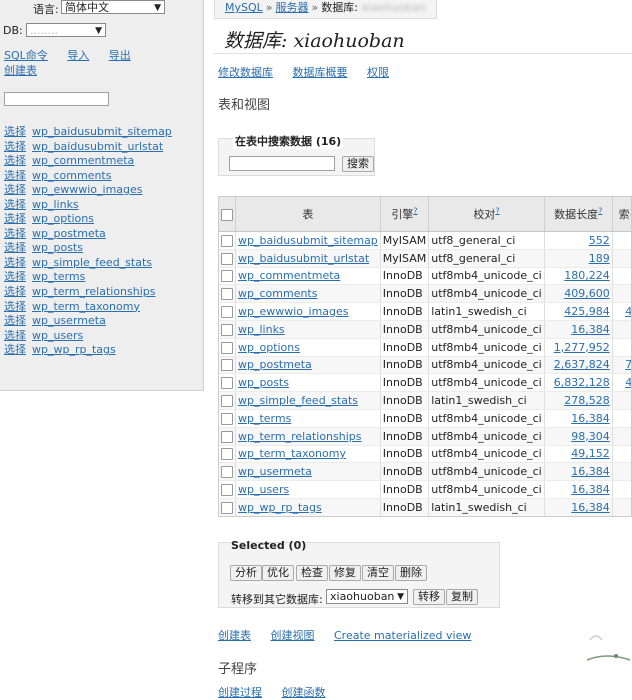 Image resolution: width=632 pixels, height=700 pixels. Describe the element at coordinates (600, 210) in the screenshot. I see `data-length-help-link: ?` at that location.